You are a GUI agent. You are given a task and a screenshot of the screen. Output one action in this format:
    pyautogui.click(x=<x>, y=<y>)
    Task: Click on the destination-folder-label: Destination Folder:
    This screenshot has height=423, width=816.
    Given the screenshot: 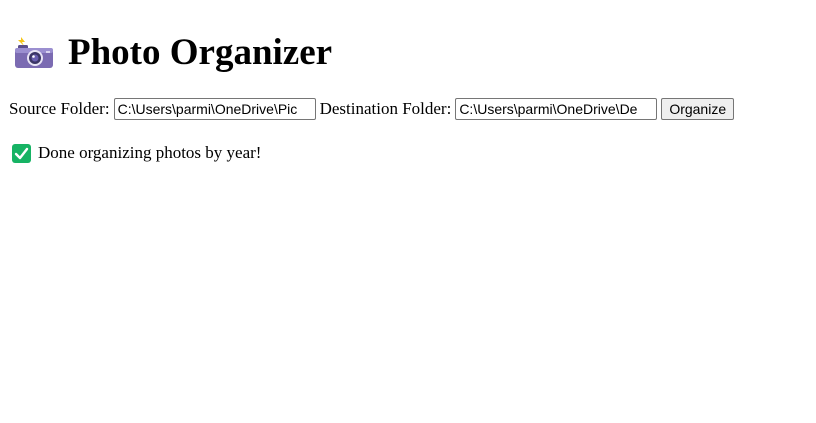 What is the action you would take?
    pyautogui.click(x=385, y=108)
    